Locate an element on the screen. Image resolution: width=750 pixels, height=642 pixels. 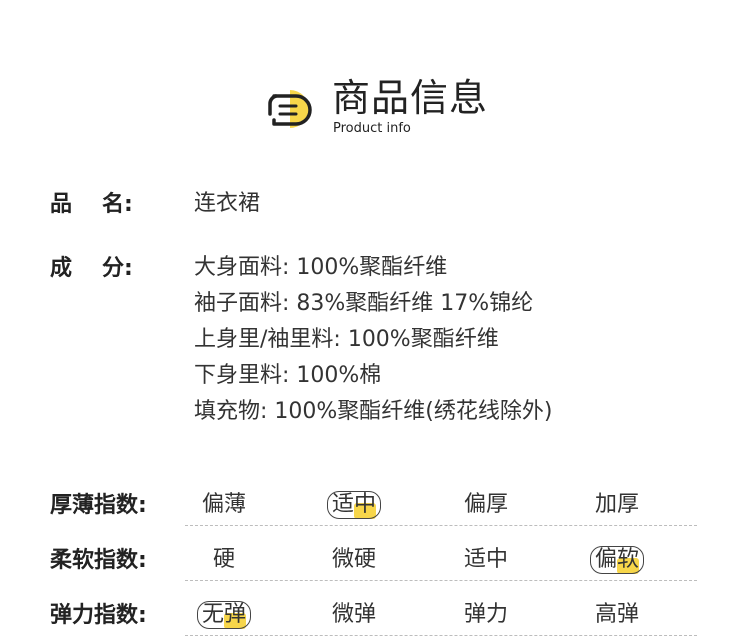
softness-option-text: 偏软 is located at coordinates (616, 560).